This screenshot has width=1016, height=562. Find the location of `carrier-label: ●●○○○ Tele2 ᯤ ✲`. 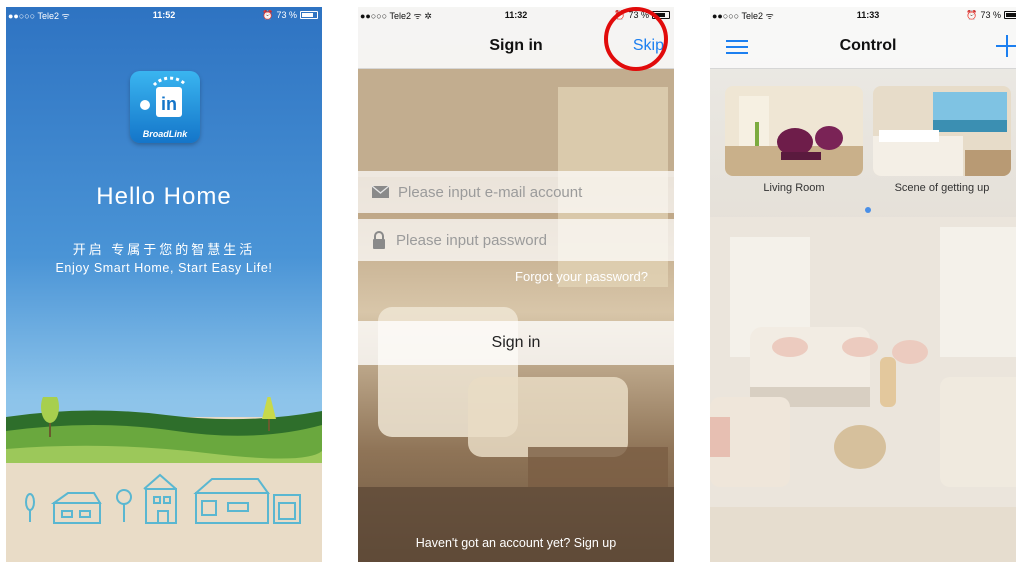

carrier-label: ●●○○○ Tele2 ᯤ ✲ is located at coordinates (396, 15).